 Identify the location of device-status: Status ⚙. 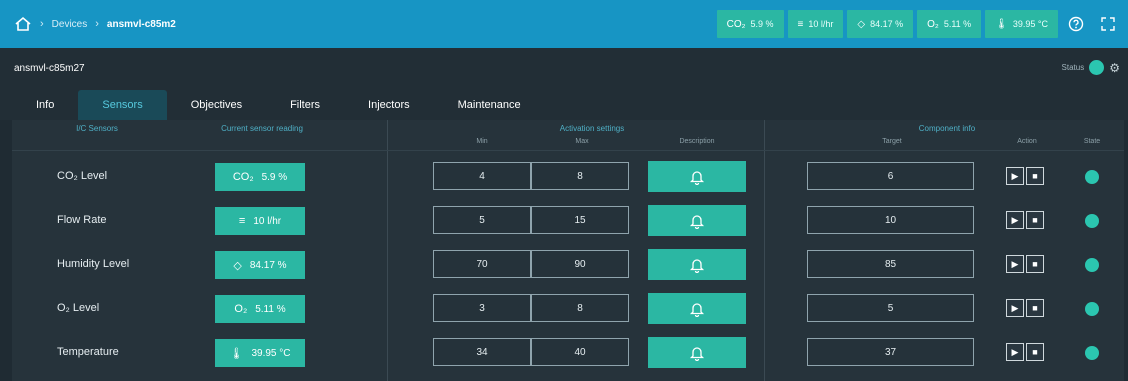
(1091, 67).